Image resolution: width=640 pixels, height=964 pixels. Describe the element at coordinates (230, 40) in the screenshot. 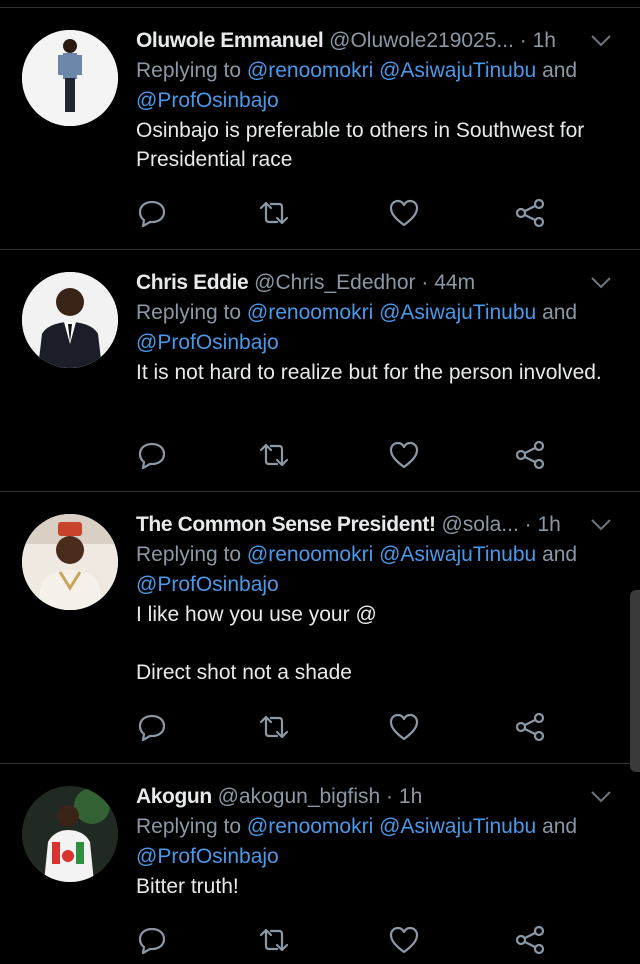

I see `author-name: Oluwole Emmanuel` at that location.